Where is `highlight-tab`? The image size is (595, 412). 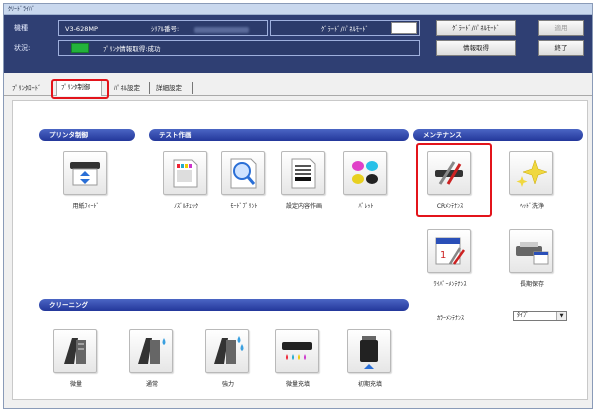
highlight-tab is located at coordinates (80, 89).